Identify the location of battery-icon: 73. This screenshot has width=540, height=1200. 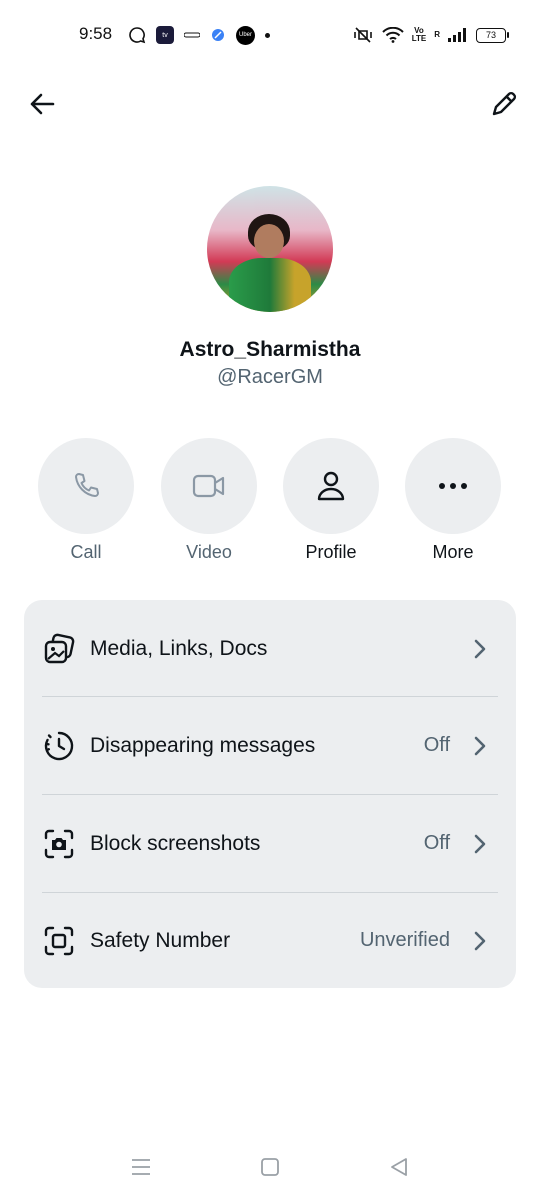
(492, 35).